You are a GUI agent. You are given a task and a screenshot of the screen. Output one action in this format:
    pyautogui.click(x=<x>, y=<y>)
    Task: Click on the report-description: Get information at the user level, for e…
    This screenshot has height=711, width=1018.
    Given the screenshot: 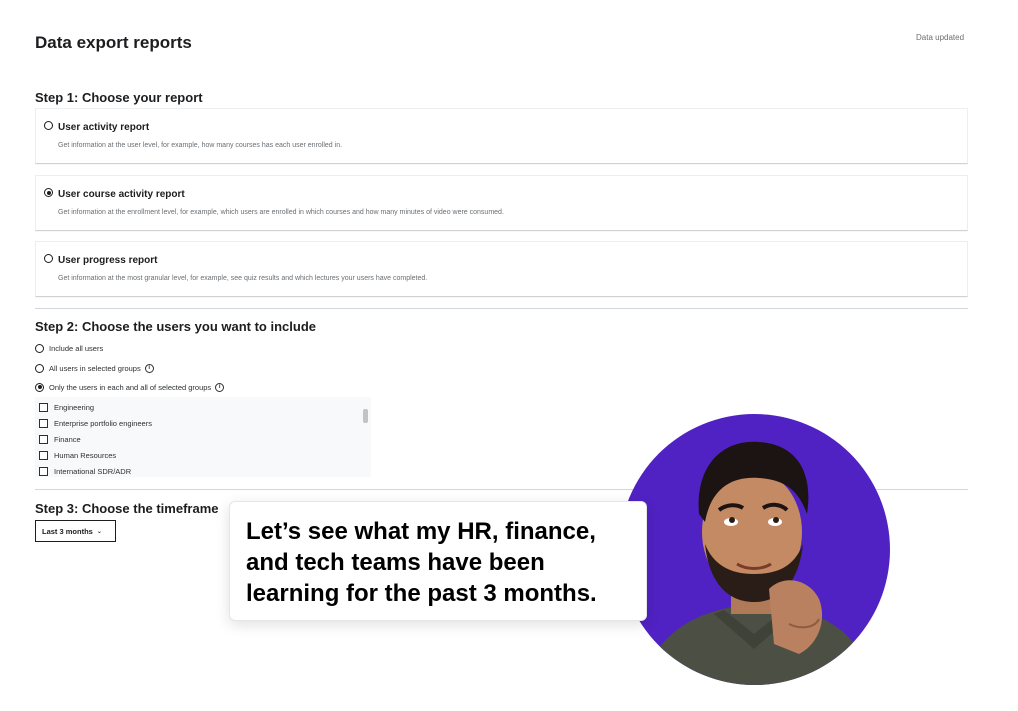 What is the action you would take?
    pyautogui.click(x=200, y=145)
    